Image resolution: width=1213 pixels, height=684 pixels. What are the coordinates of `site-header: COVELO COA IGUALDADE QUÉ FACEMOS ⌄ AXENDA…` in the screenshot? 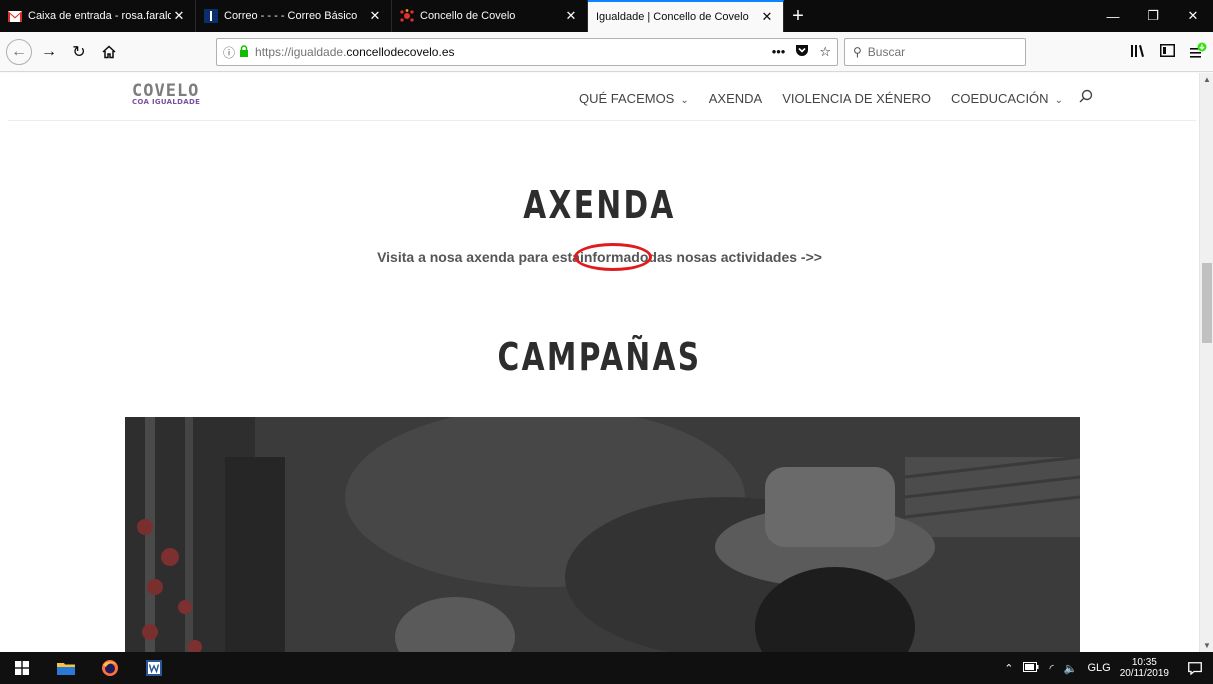 It's located at (602, 97).